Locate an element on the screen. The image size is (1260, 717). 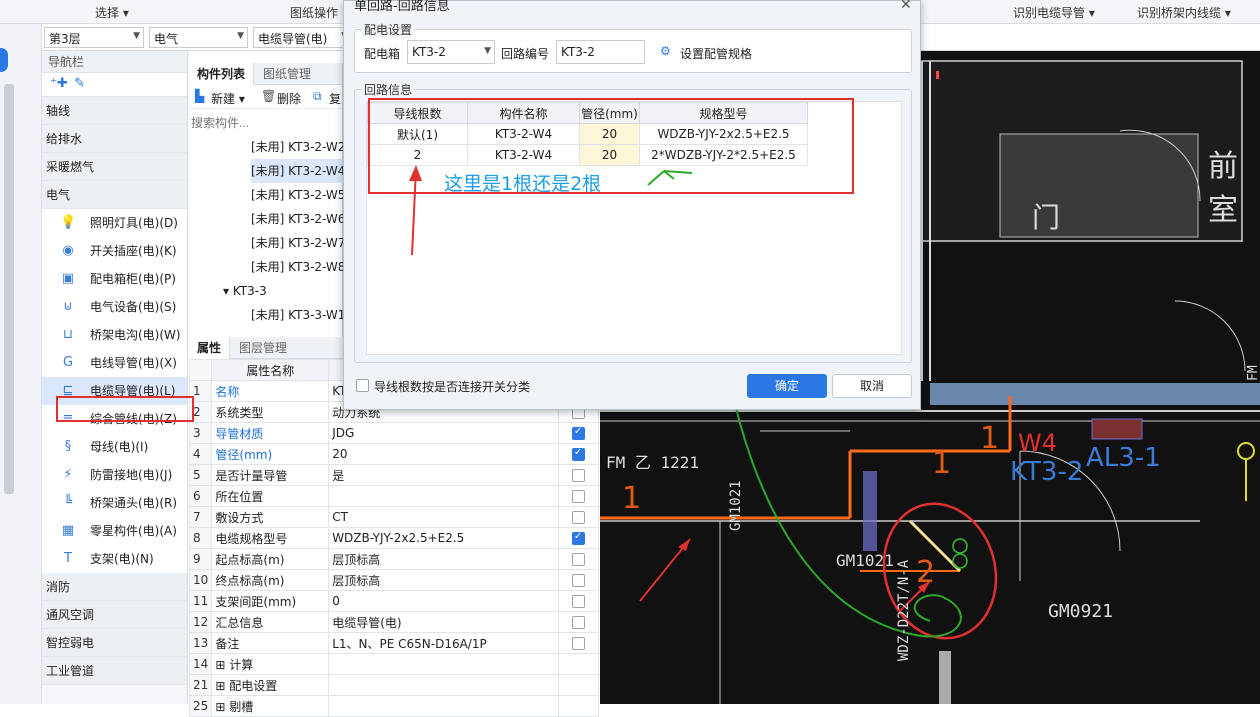
property-value: JDG is located at coordinates (443, 433).